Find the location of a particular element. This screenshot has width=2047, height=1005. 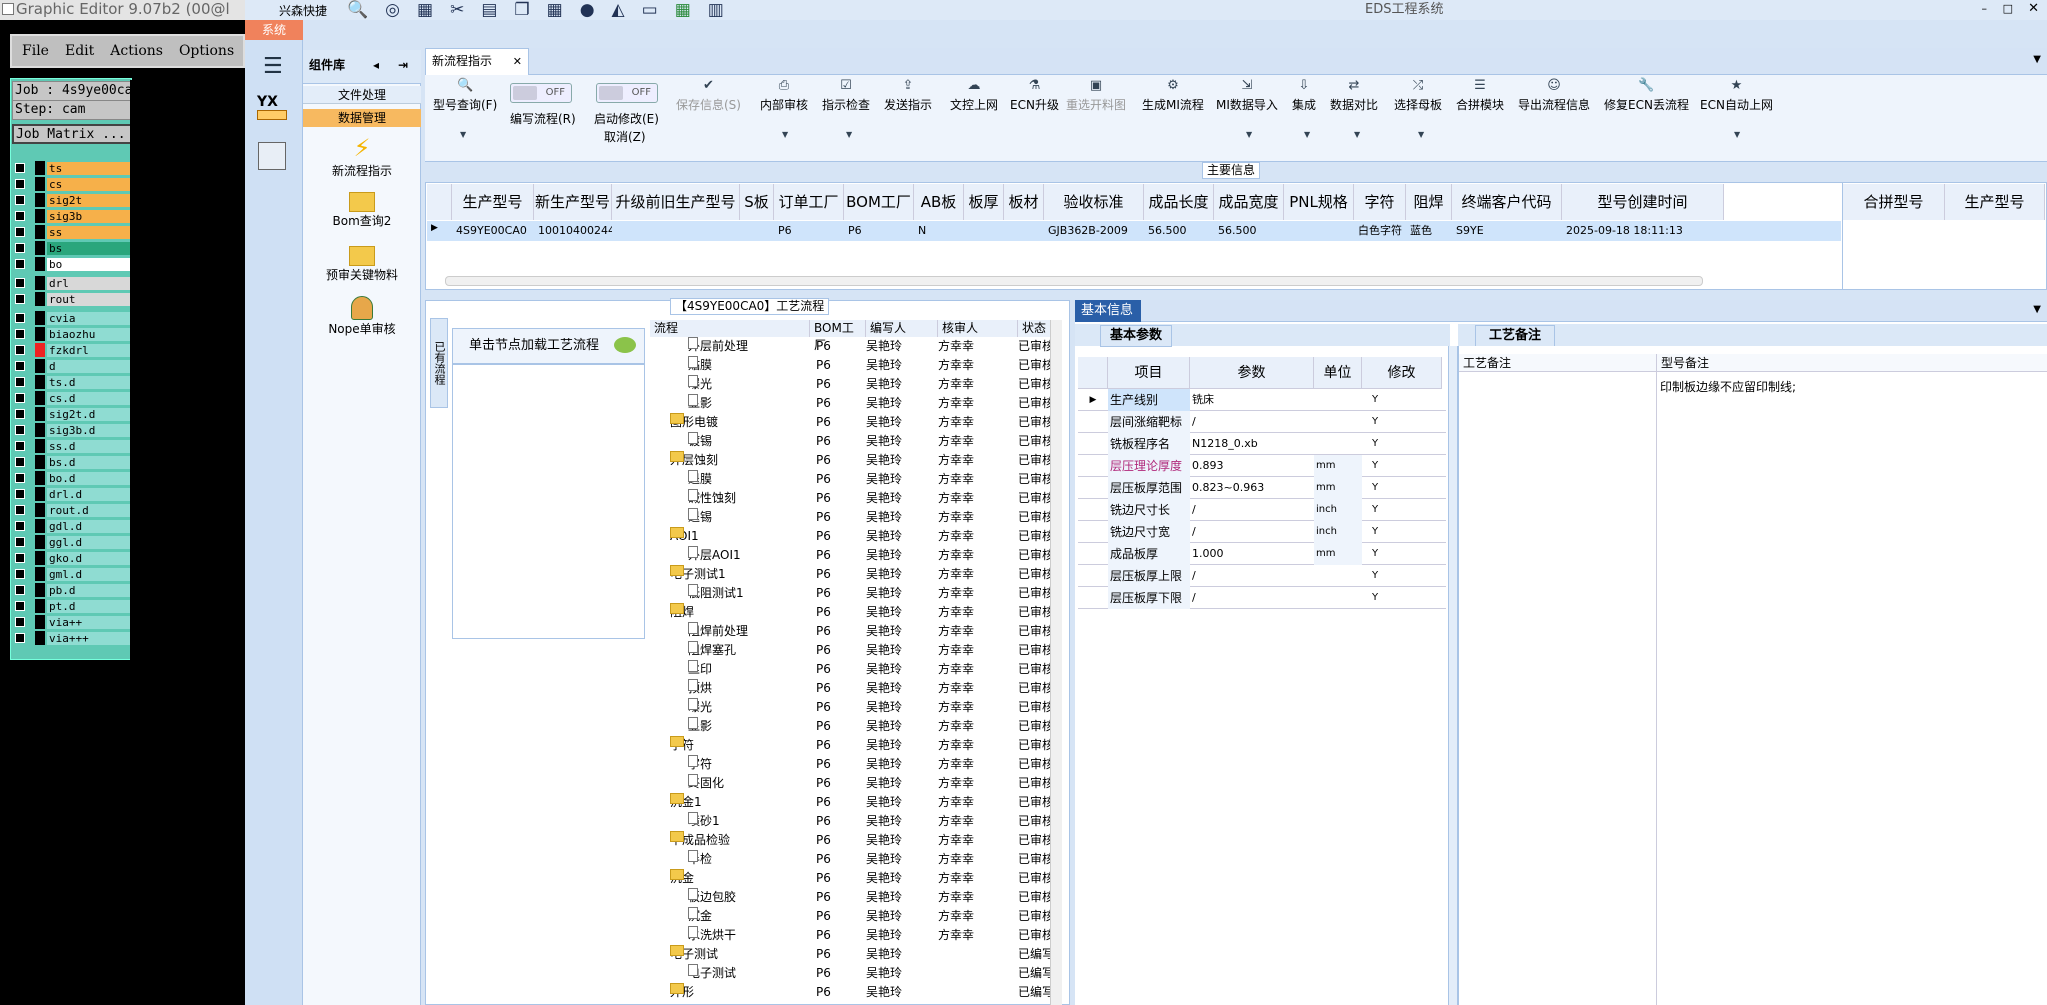

flow-row: 镀锡 P6 吴艳玲 方幸幸 已审核 is located at coordinates (855, 441).